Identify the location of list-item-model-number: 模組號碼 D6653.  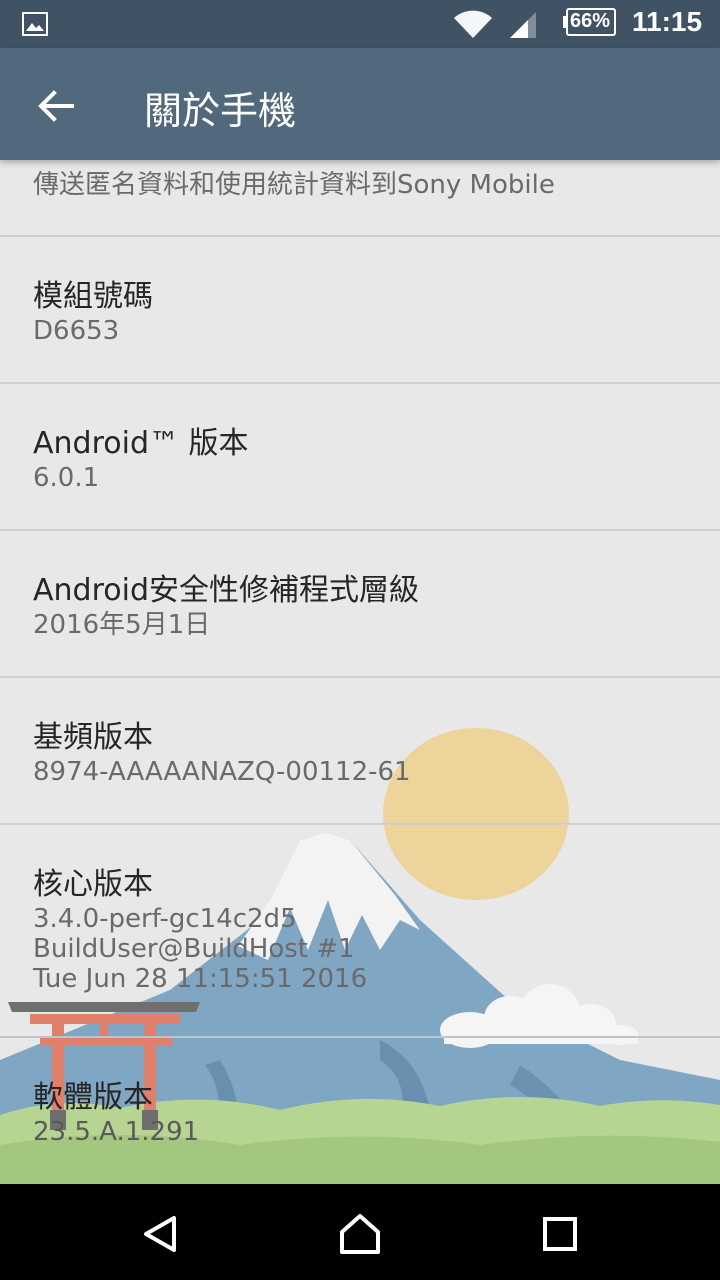
(360, 310).